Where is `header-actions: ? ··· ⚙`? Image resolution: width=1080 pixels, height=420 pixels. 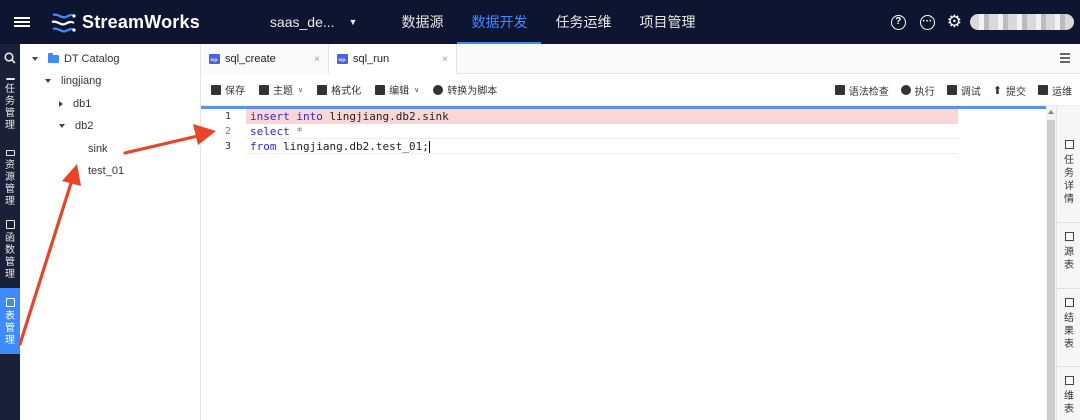
header-actions: ? ··· ⚙ is located at coordinates (978, 22).